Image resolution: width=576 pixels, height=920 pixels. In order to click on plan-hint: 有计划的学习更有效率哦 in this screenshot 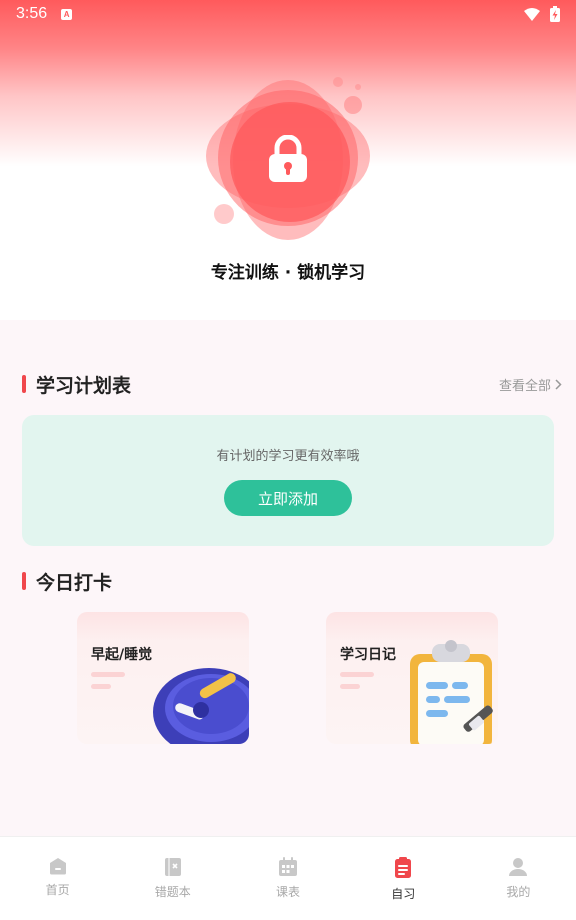, I will do `click(288, 456)`.